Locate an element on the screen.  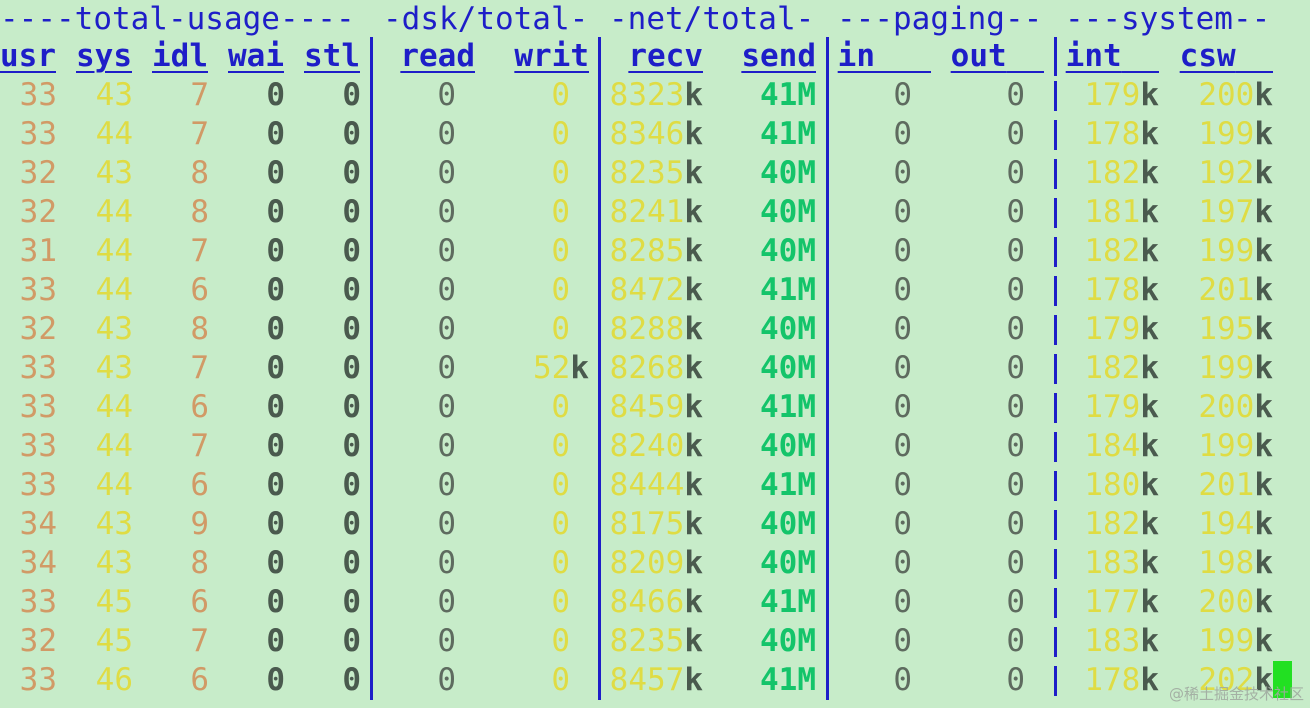
cell-int: 183k is located at coordinates (1121, 563).